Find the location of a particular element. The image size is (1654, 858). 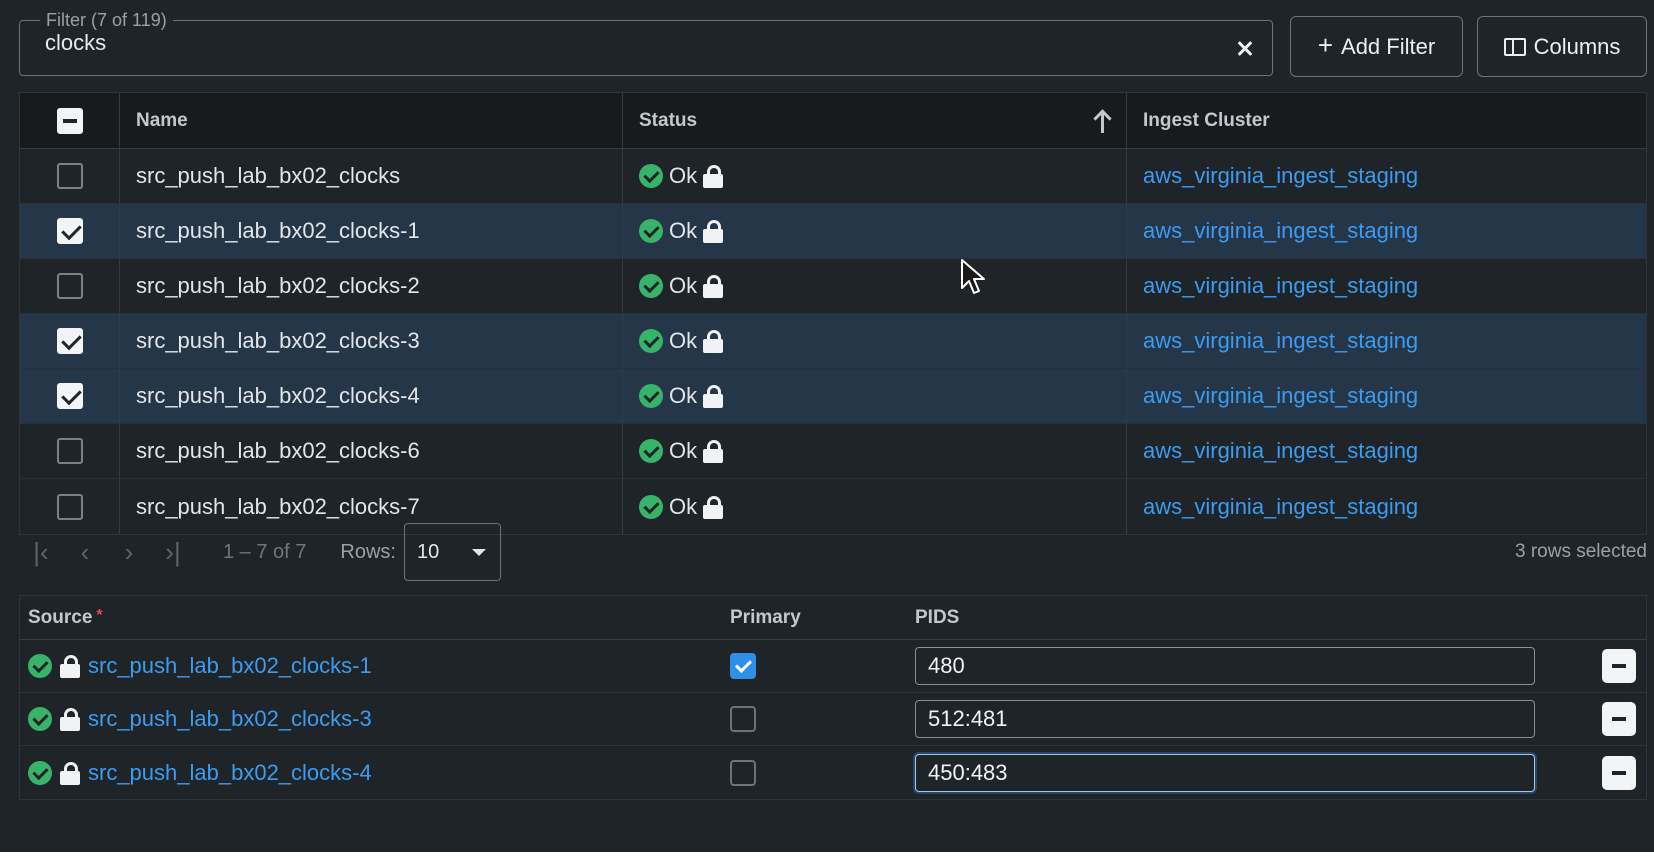

source-link: src_push_lab_bx02_clocks-1 is located at coordinates (230, 666).